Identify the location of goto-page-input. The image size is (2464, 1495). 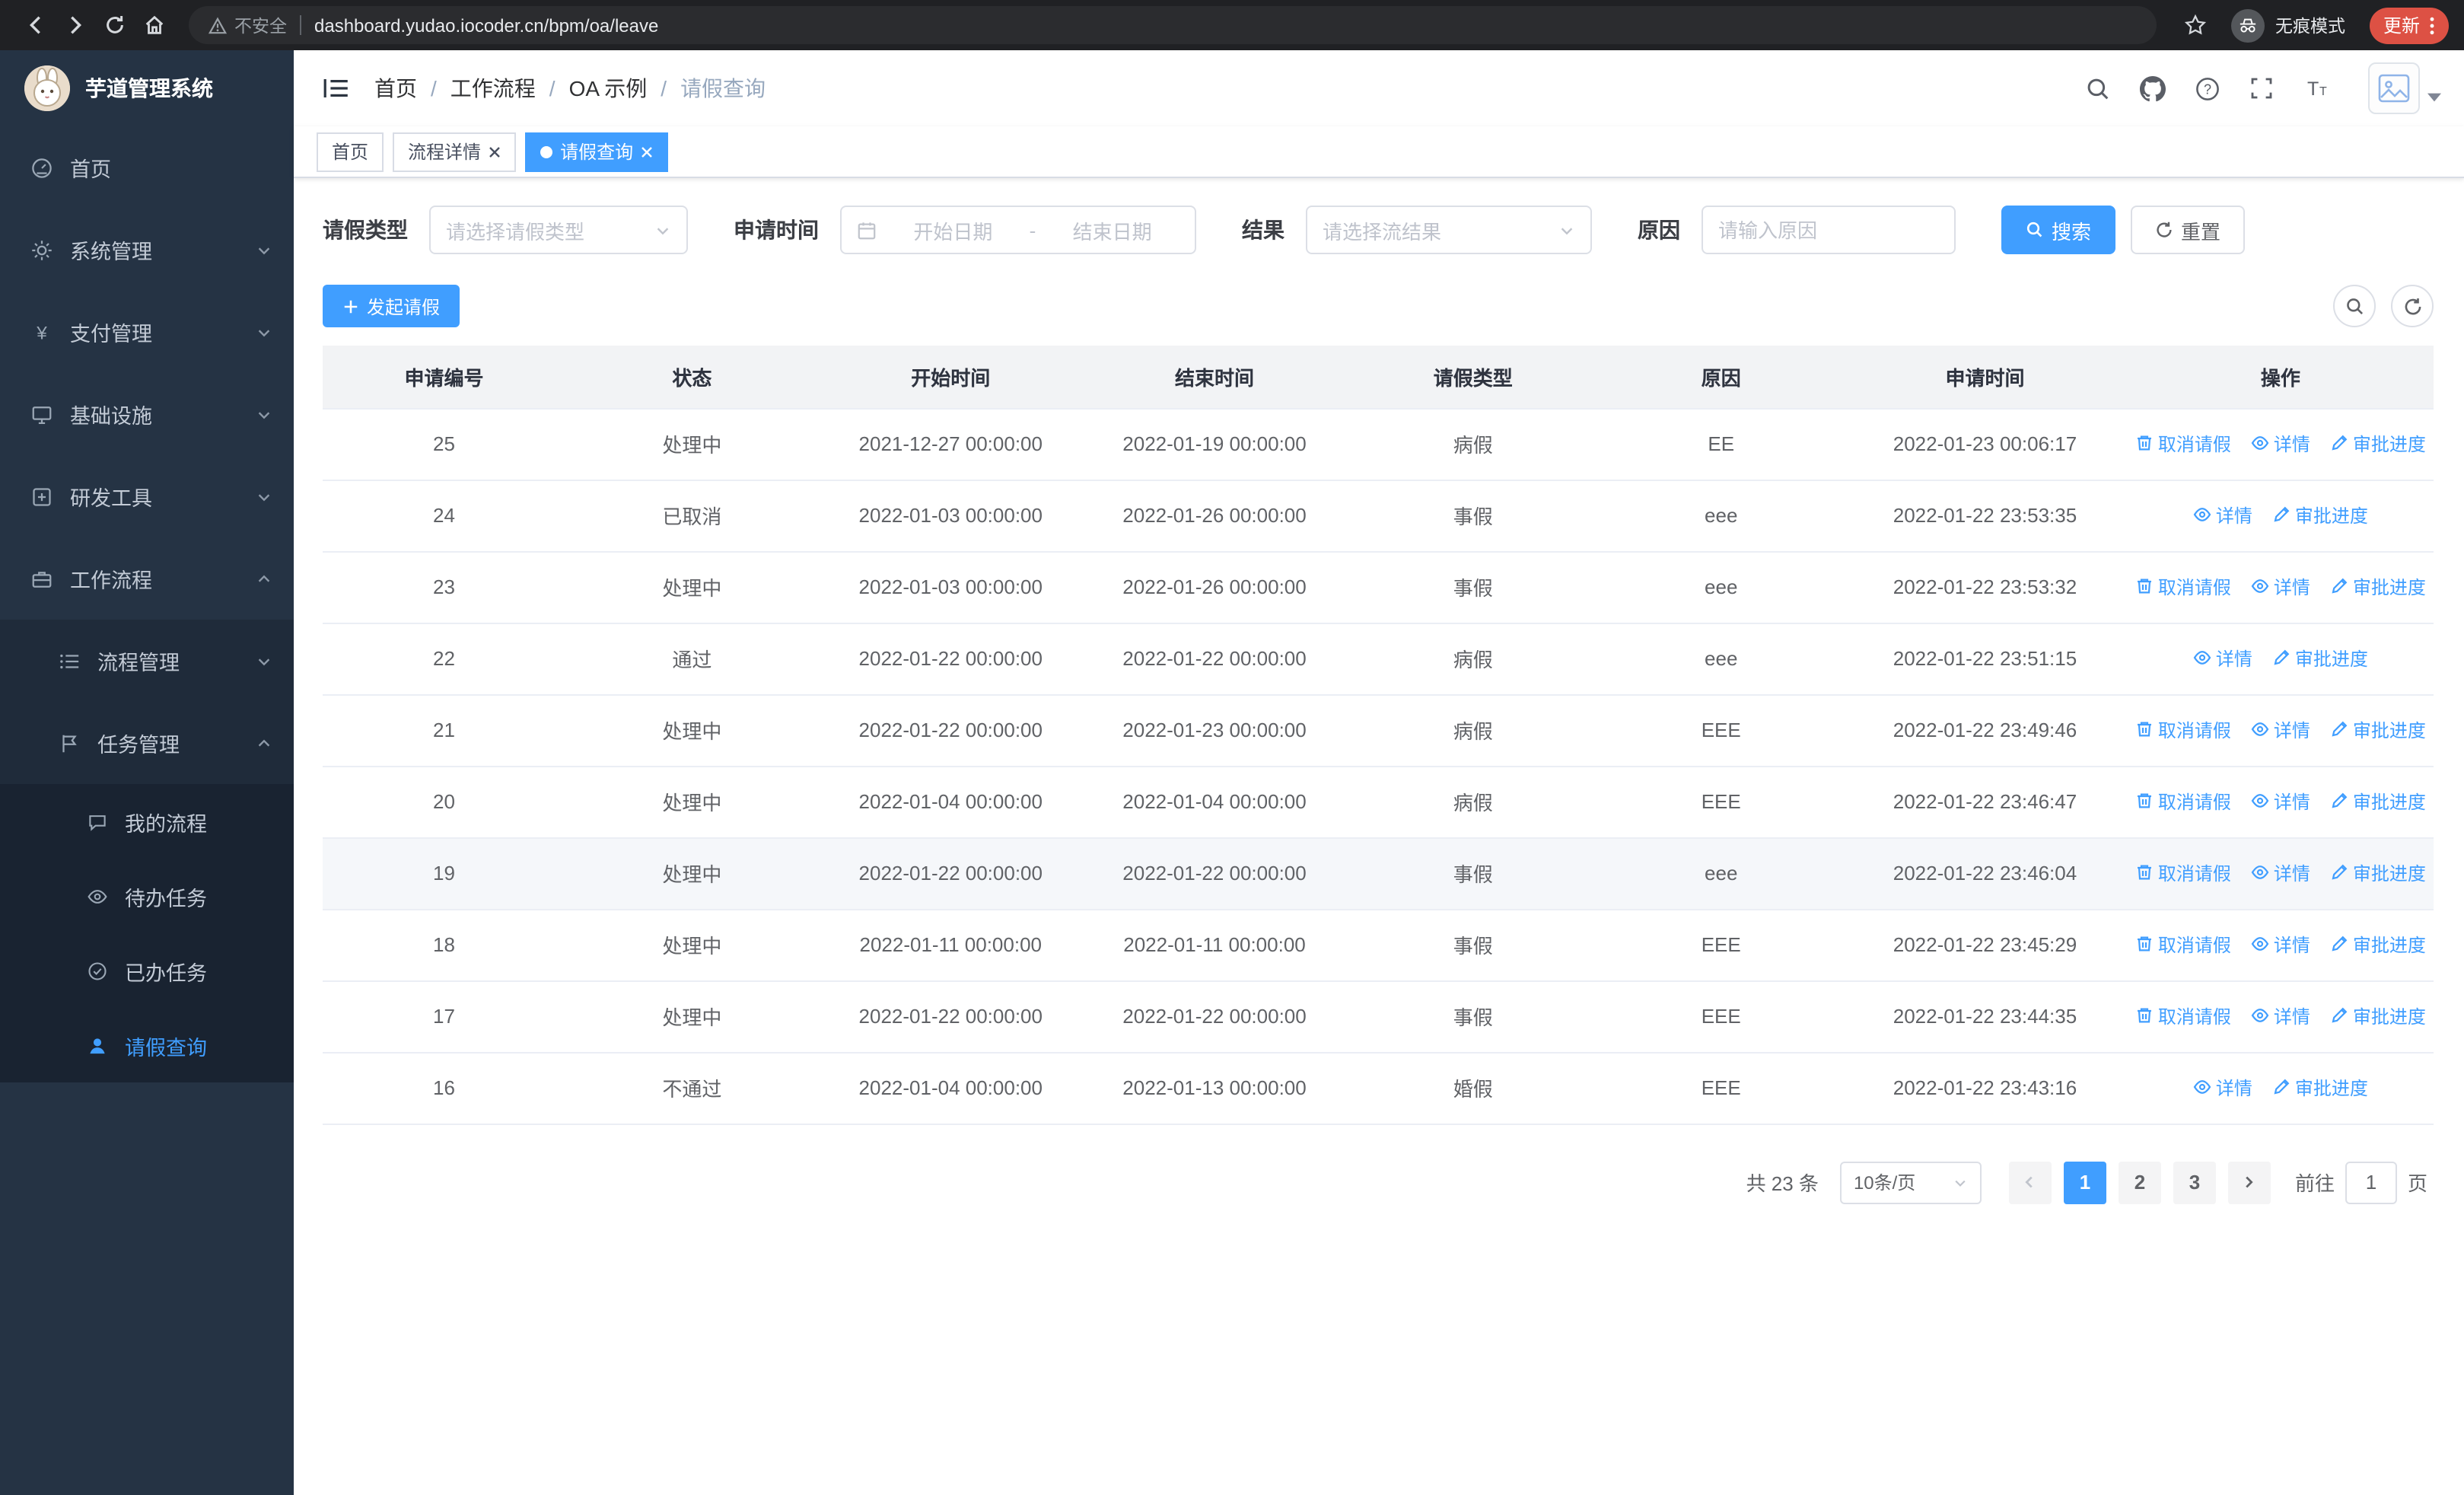
(2371, 1182).